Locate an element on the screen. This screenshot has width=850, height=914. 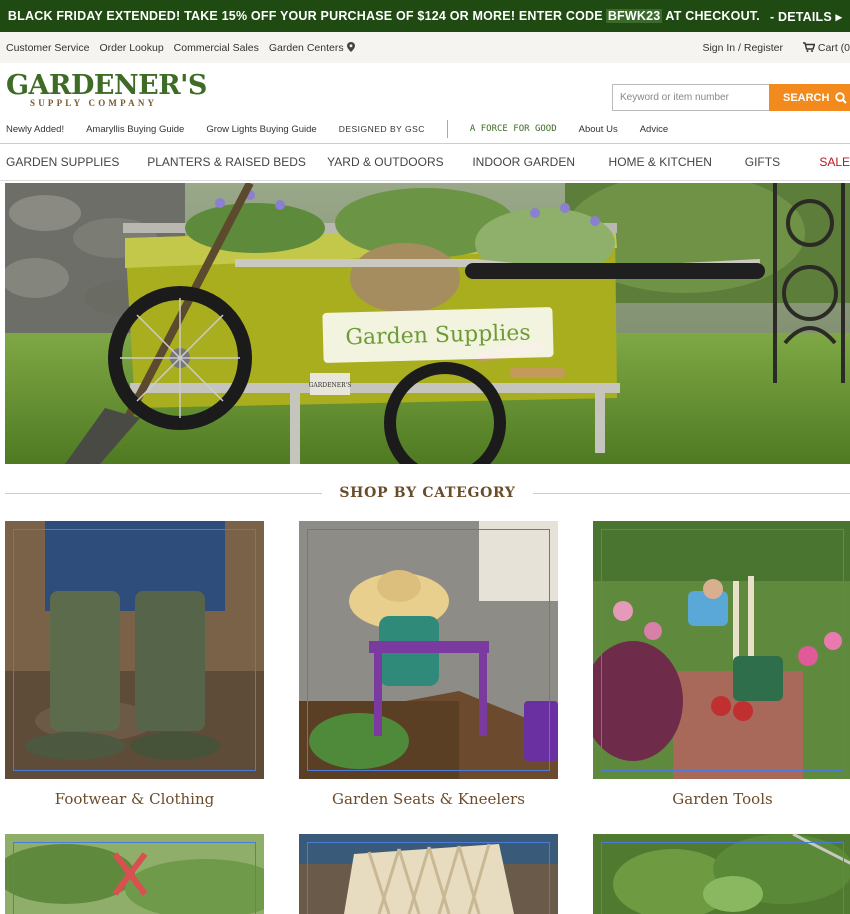
garden-centers-link: Garden Centers is located at coordinates (311, 47).